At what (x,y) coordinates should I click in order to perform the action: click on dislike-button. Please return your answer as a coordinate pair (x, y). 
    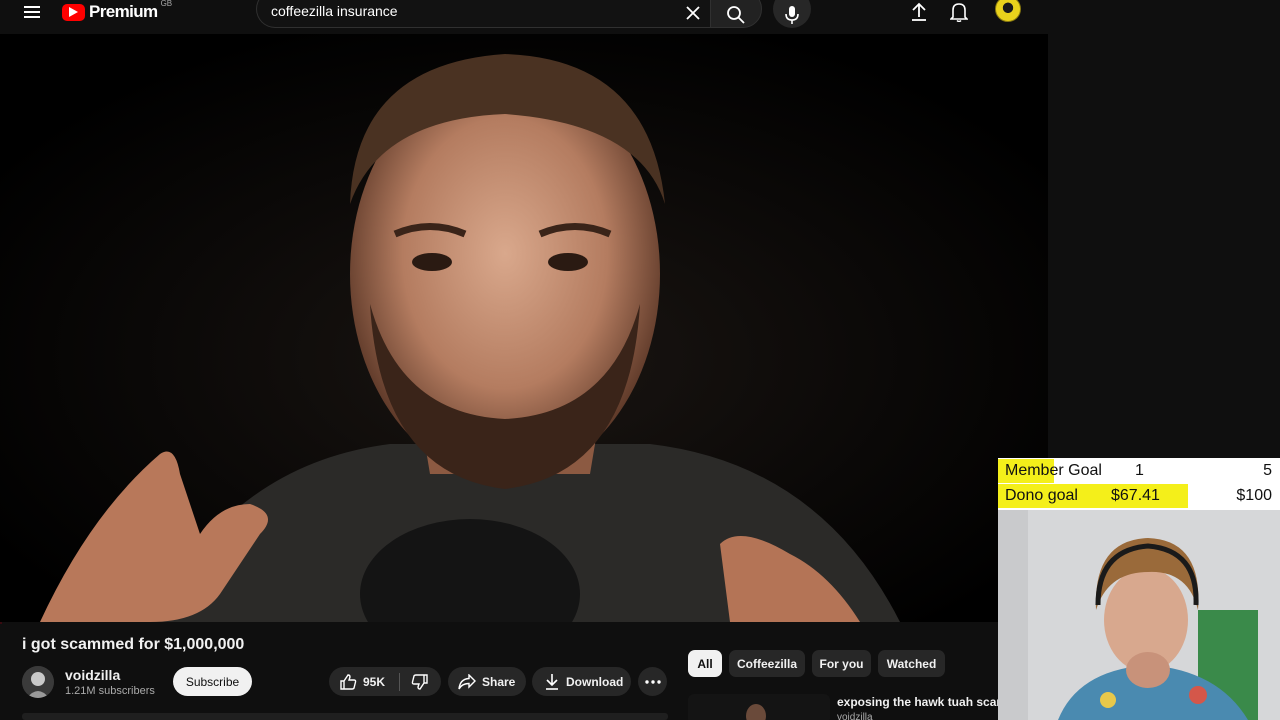
    Looking at the image, I should click on (420, 681).